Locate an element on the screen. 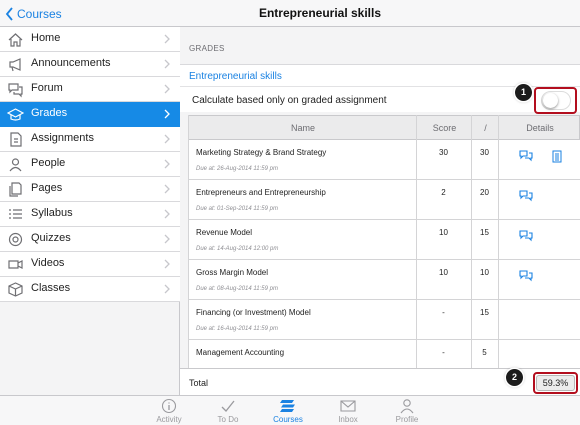  sidebar-item-forum: Forum is located at coordinates (90, 89).